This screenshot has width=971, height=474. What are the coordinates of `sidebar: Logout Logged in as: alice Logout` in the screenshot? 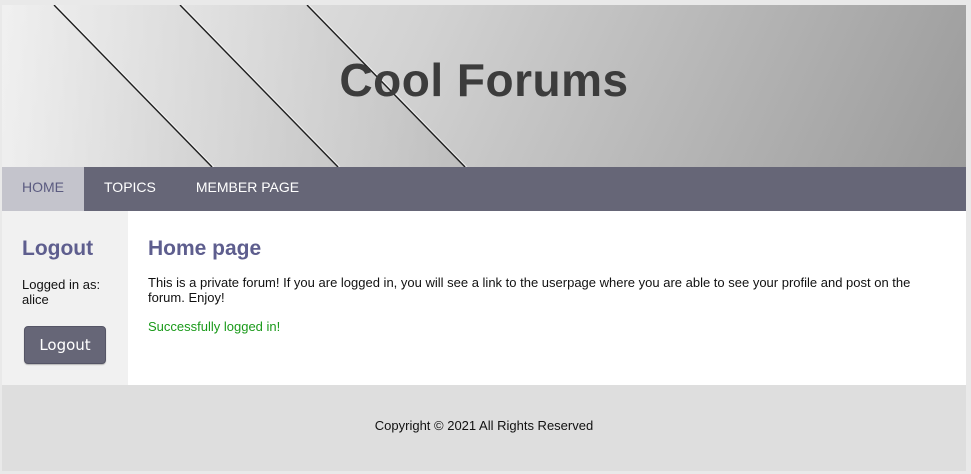 It's located at (65, 298).